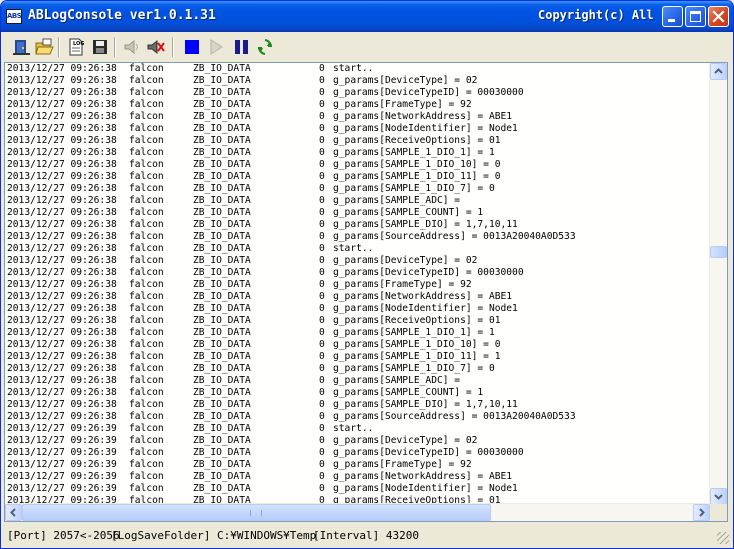 This screenshot has width=734, height=549. I want to click on scroll-down-button, so click(718, 496).